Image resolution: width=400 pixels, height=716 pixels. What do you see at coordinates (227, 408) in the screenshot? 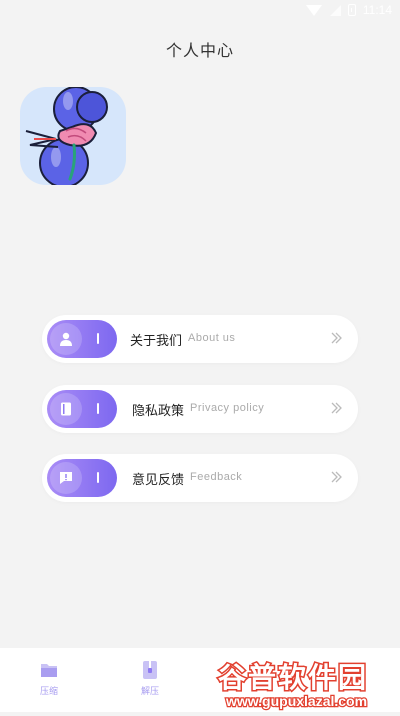
I see `menu-sublabel: Privacy policy` at bounding box center [227, 408].